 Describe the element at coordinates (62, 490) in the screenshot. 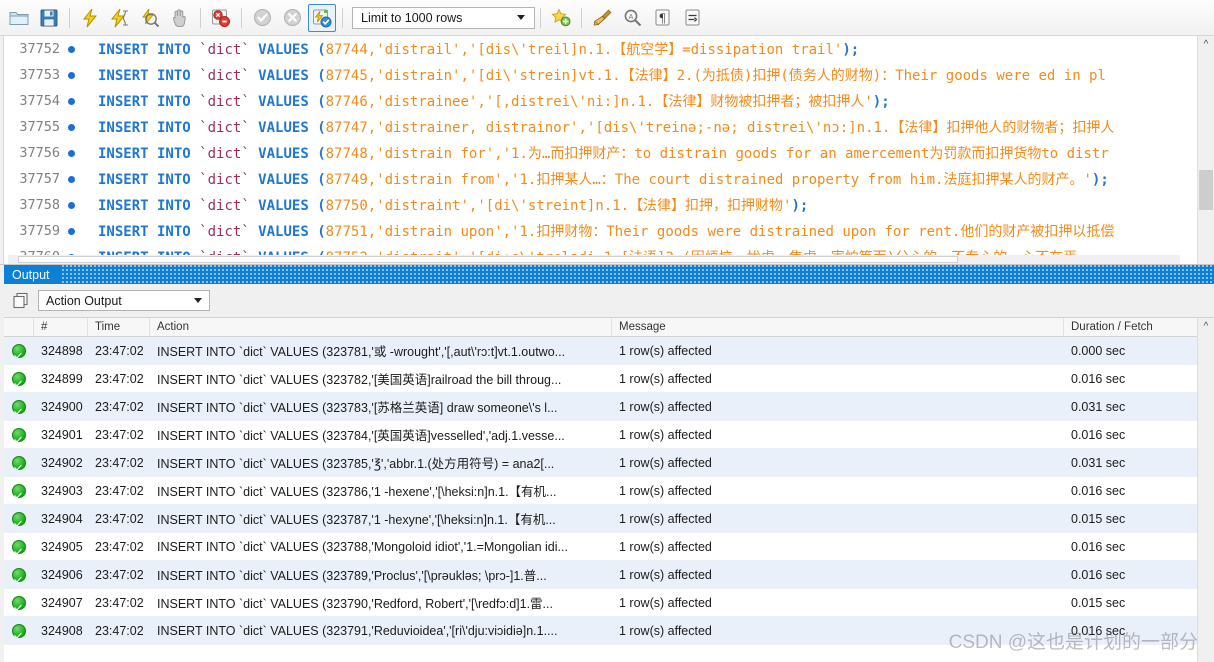

I see `row-number: 324903` at that location.